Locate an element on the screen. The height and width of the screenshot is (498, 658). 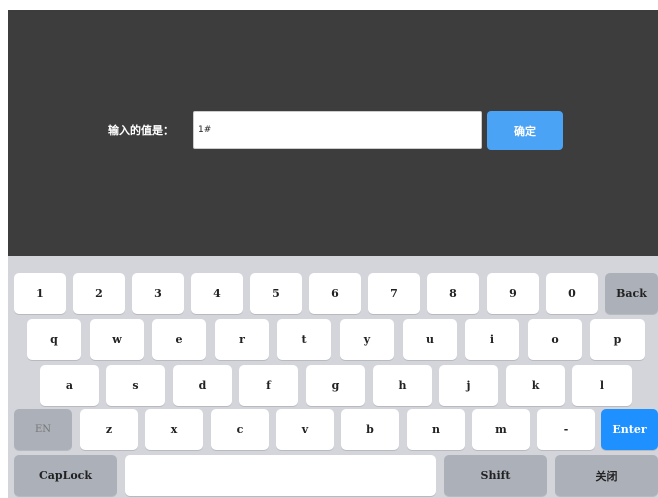
key-w: w is located at coordinates (117, 339).